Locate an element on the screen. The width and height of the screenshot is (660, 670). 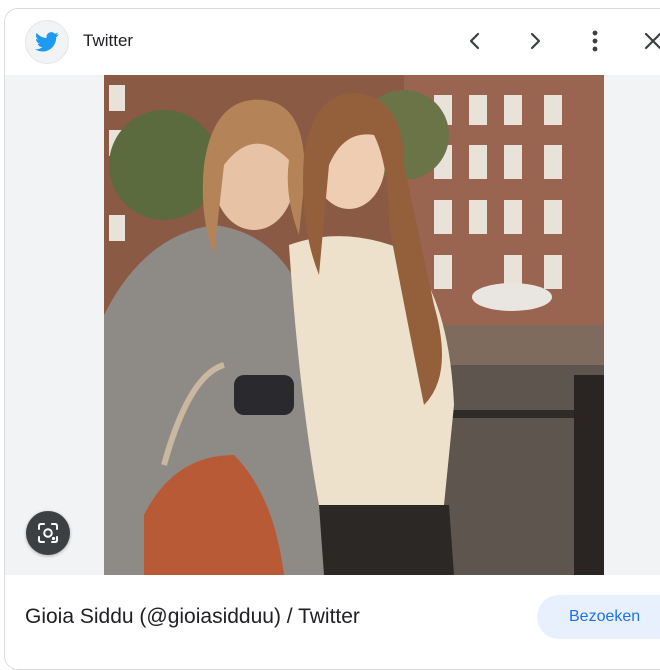
more-vert-icon is located at coordinates (595, 41).